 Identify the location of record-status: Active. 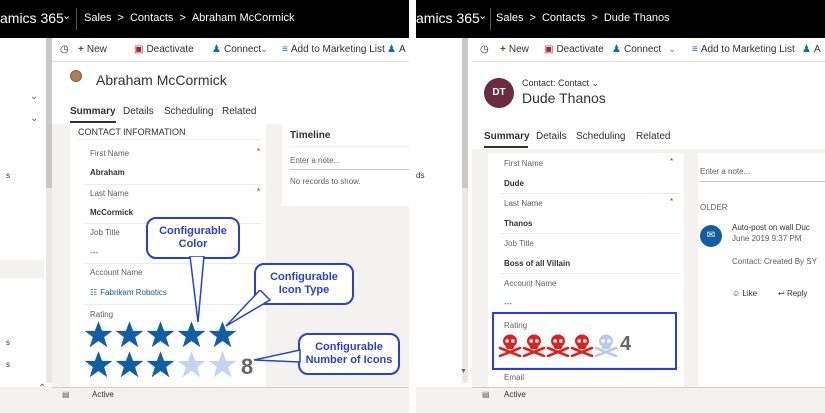
(515, 394).